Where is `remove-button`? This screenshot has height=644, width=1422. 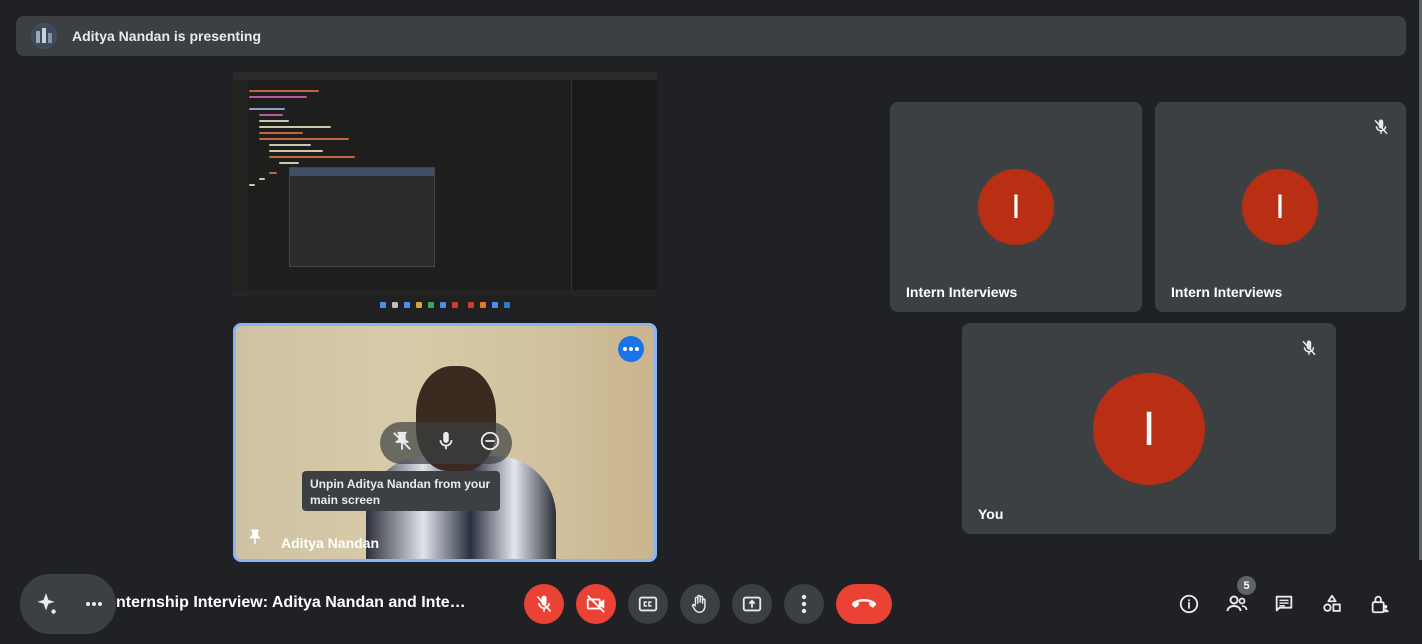 remove-button is located at coordinates (490, 443).